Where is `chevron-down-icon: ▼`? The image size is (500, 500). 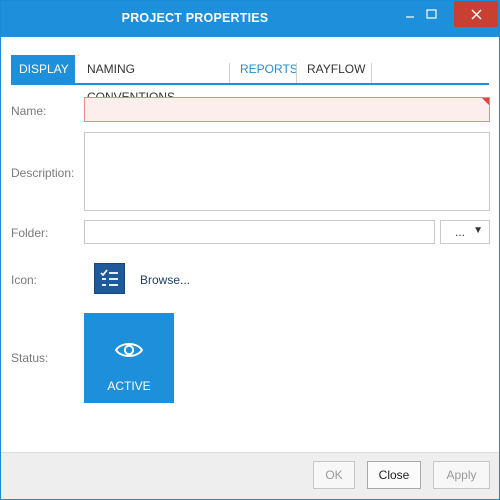
chevron-down-icon: ▼ is located at coordinates (478, 230).